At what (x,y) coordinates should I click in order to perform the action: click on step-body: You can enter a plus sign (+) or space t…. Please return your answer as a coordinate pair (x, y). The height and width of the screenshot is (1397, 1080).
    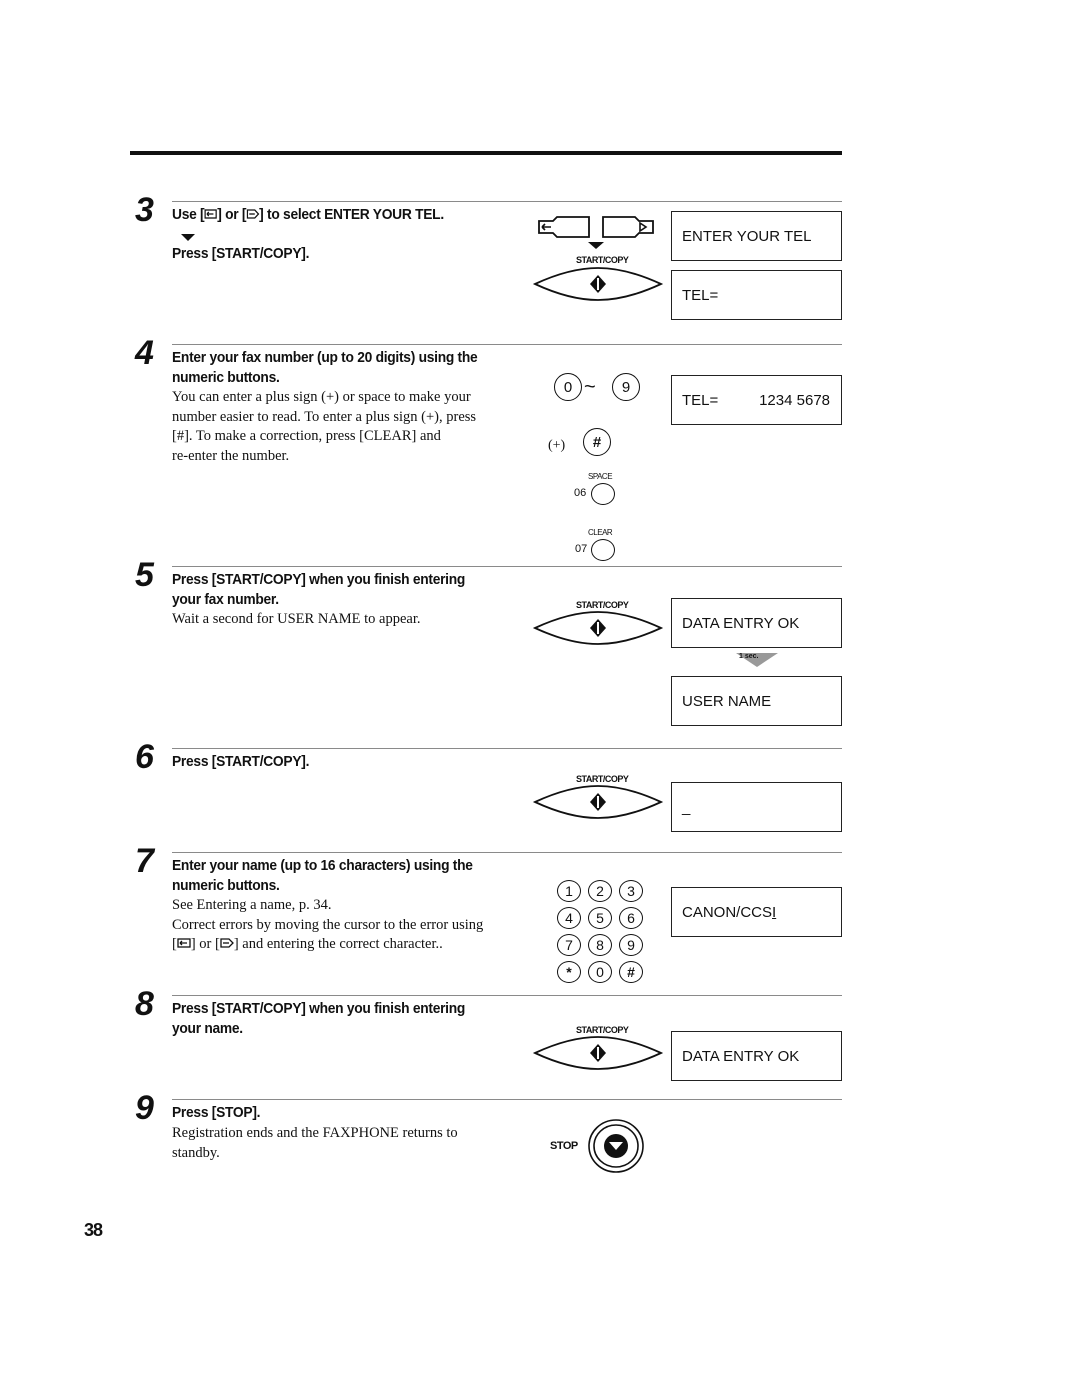
    Looking at the image, I should click on (324, 426).